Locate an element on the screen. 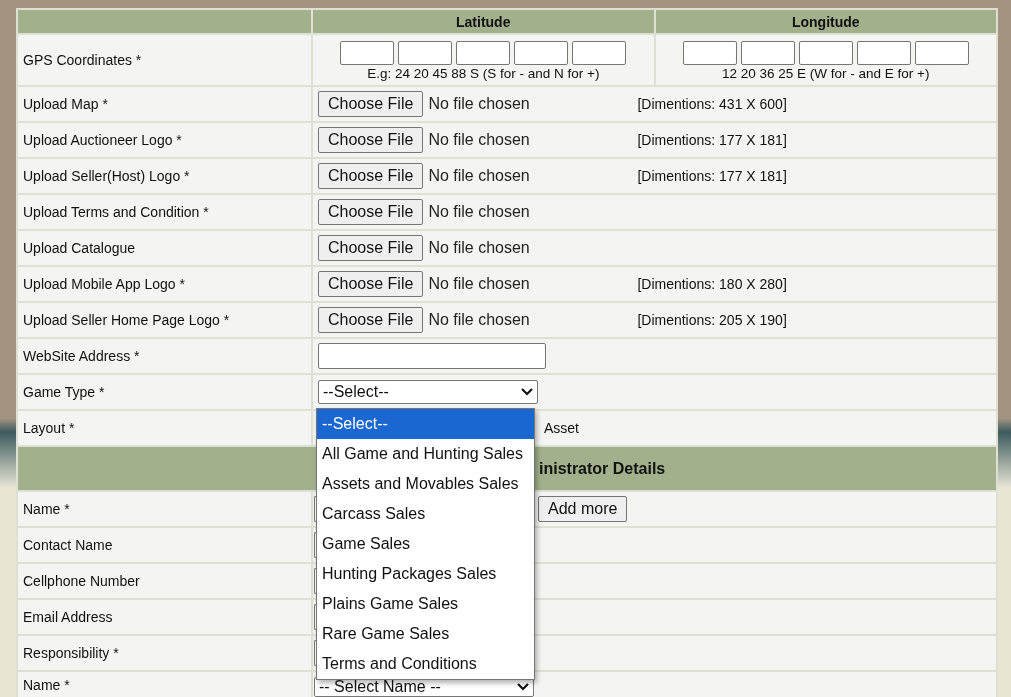 The width and height of the screenshot is (1011, 697). dropdown-option: Terms and Conditions is located at coordinates (425, 664).